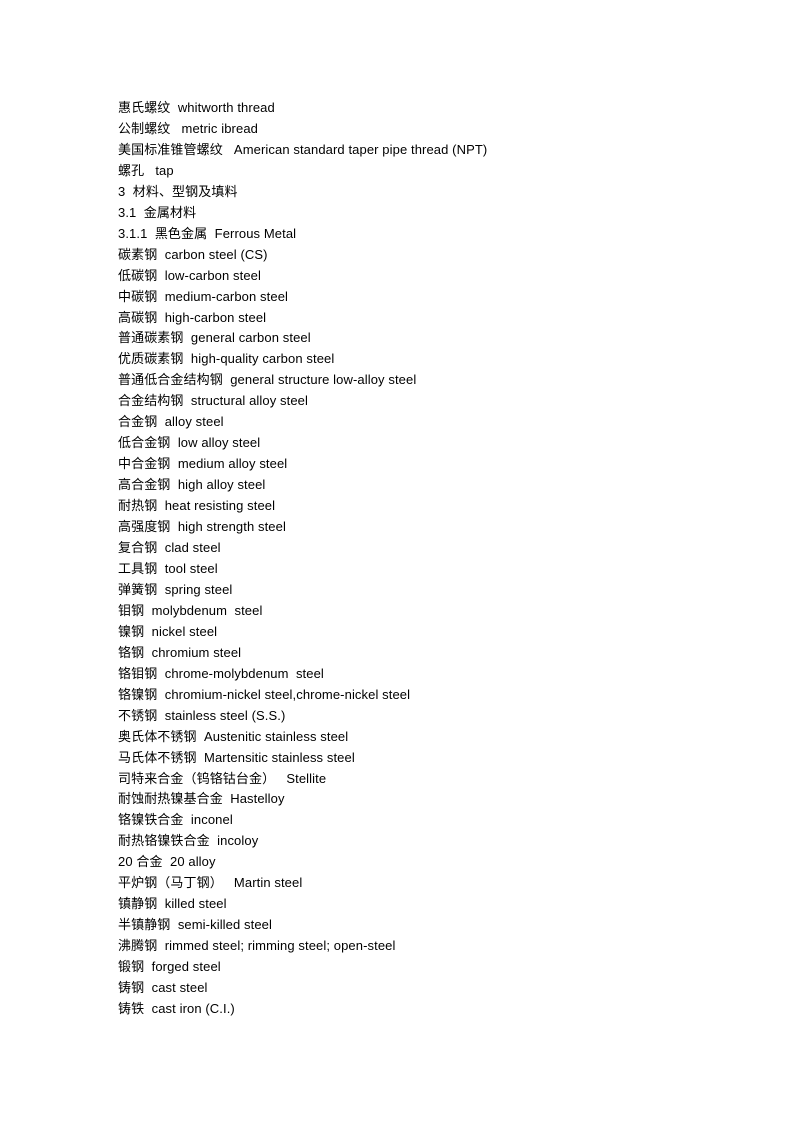 This screenshot has height=1123, width=794. Describe the element at coordinates (167, 862) in the screenshot. I see `text-line: 20 合金 20 alloy` at that location.